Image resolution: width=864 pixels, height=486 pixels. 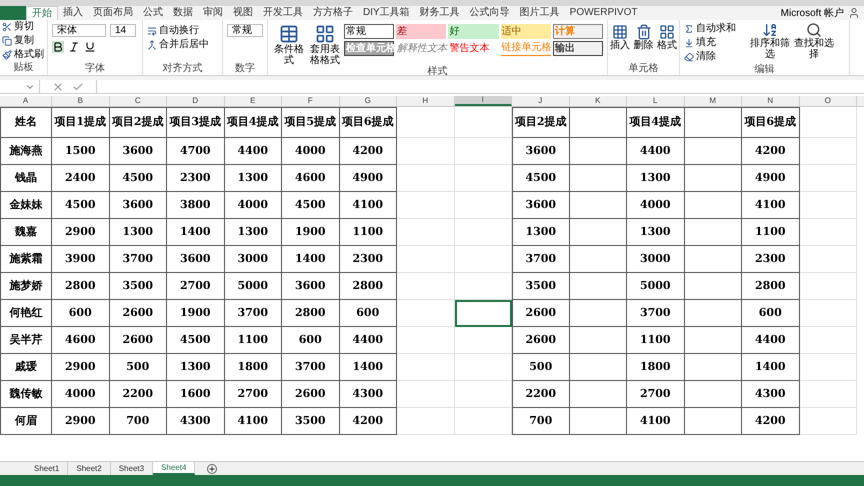 I want to click on font-size-field: 14, so click(x=123, y=30).